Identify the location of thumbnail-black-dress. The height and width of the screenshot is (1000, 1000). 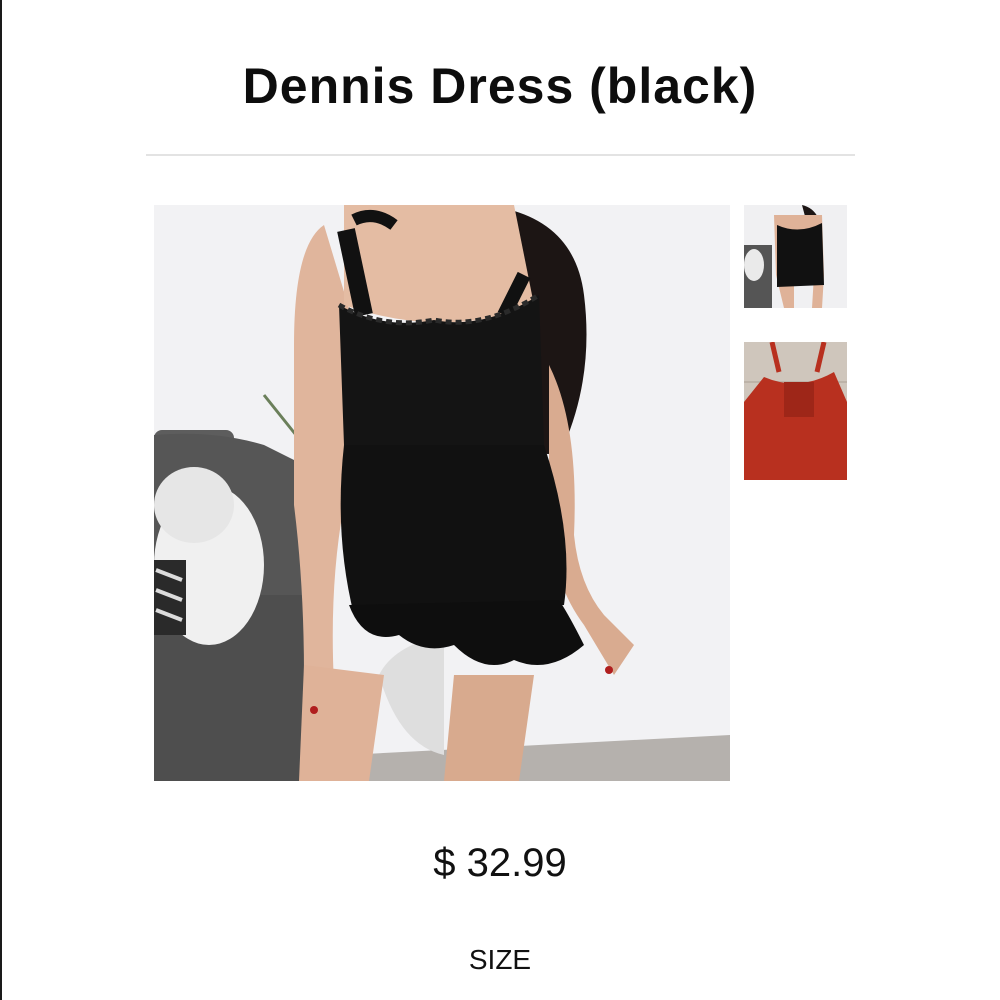
(795, 256).